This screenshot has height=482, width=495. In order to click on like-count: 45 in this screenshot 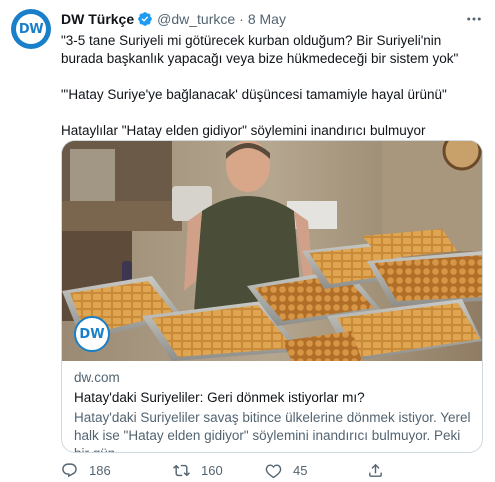, I will do `click(300, 470)`.